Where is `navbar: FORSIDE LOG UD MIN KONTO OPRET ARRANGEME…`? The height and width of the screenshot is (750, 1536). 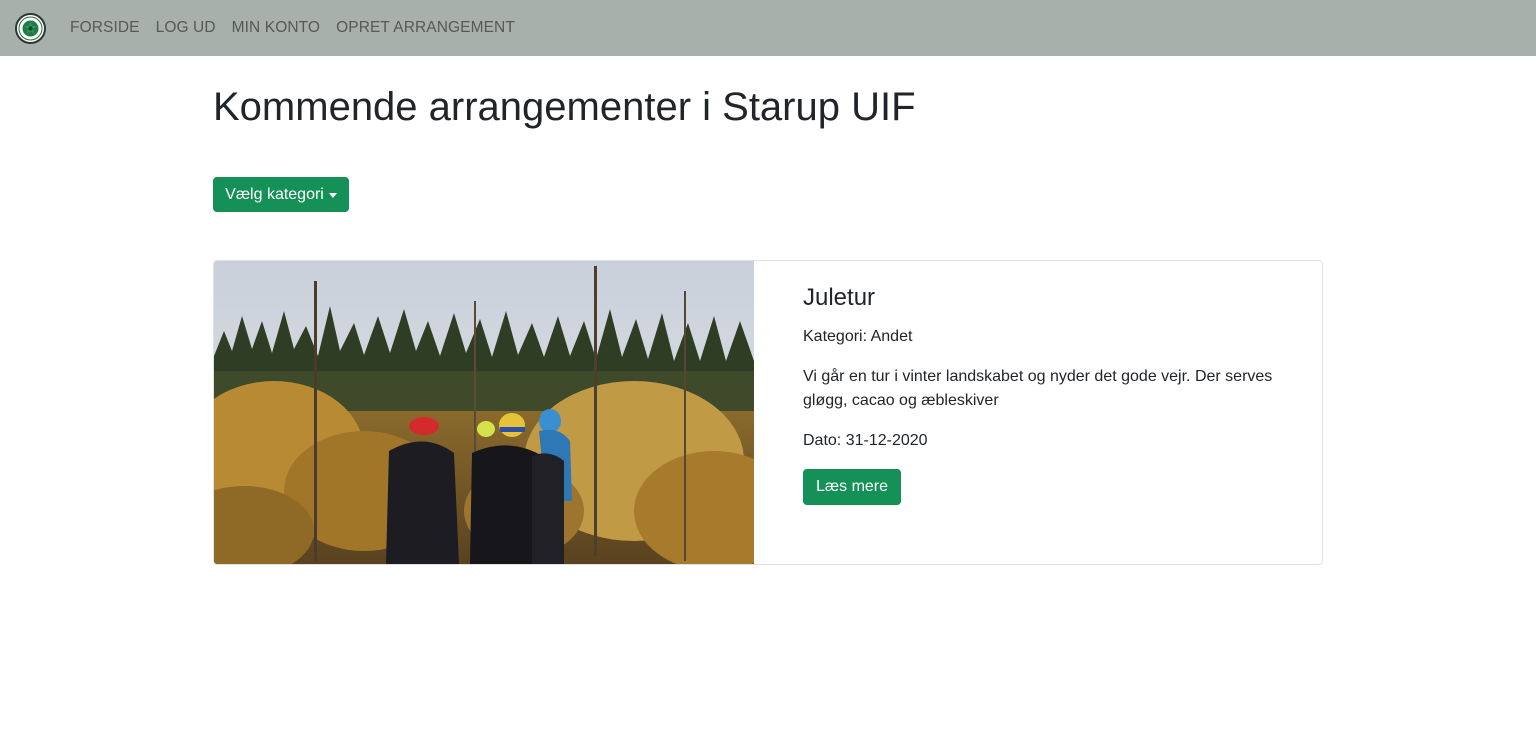 navbar: FORSIDE LOG UD MIN KONTO OPRET ARRANGEME… is located at coordinates (768, 28).